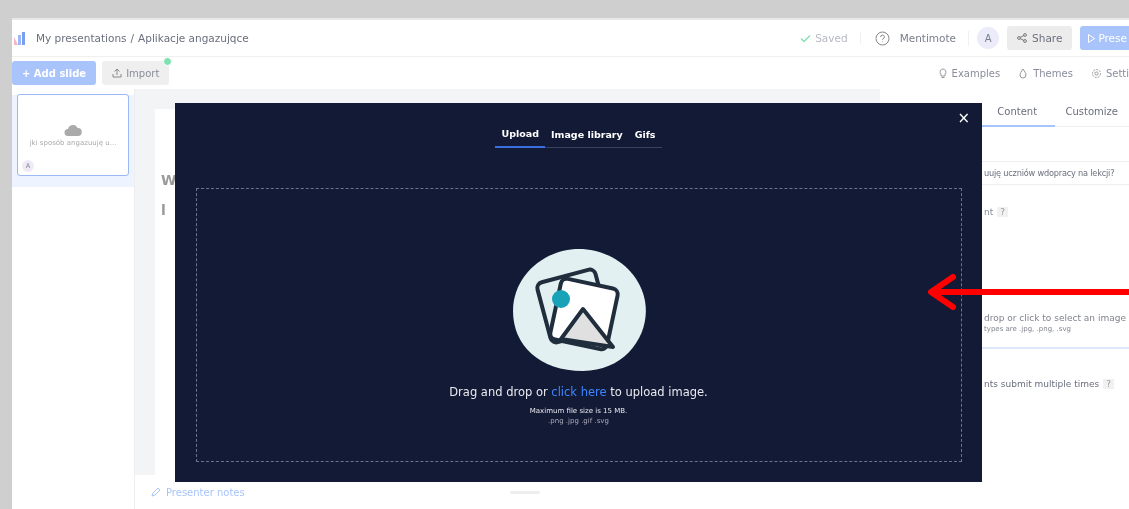  I want to click on examples-link: Examples, so click(976, 73).